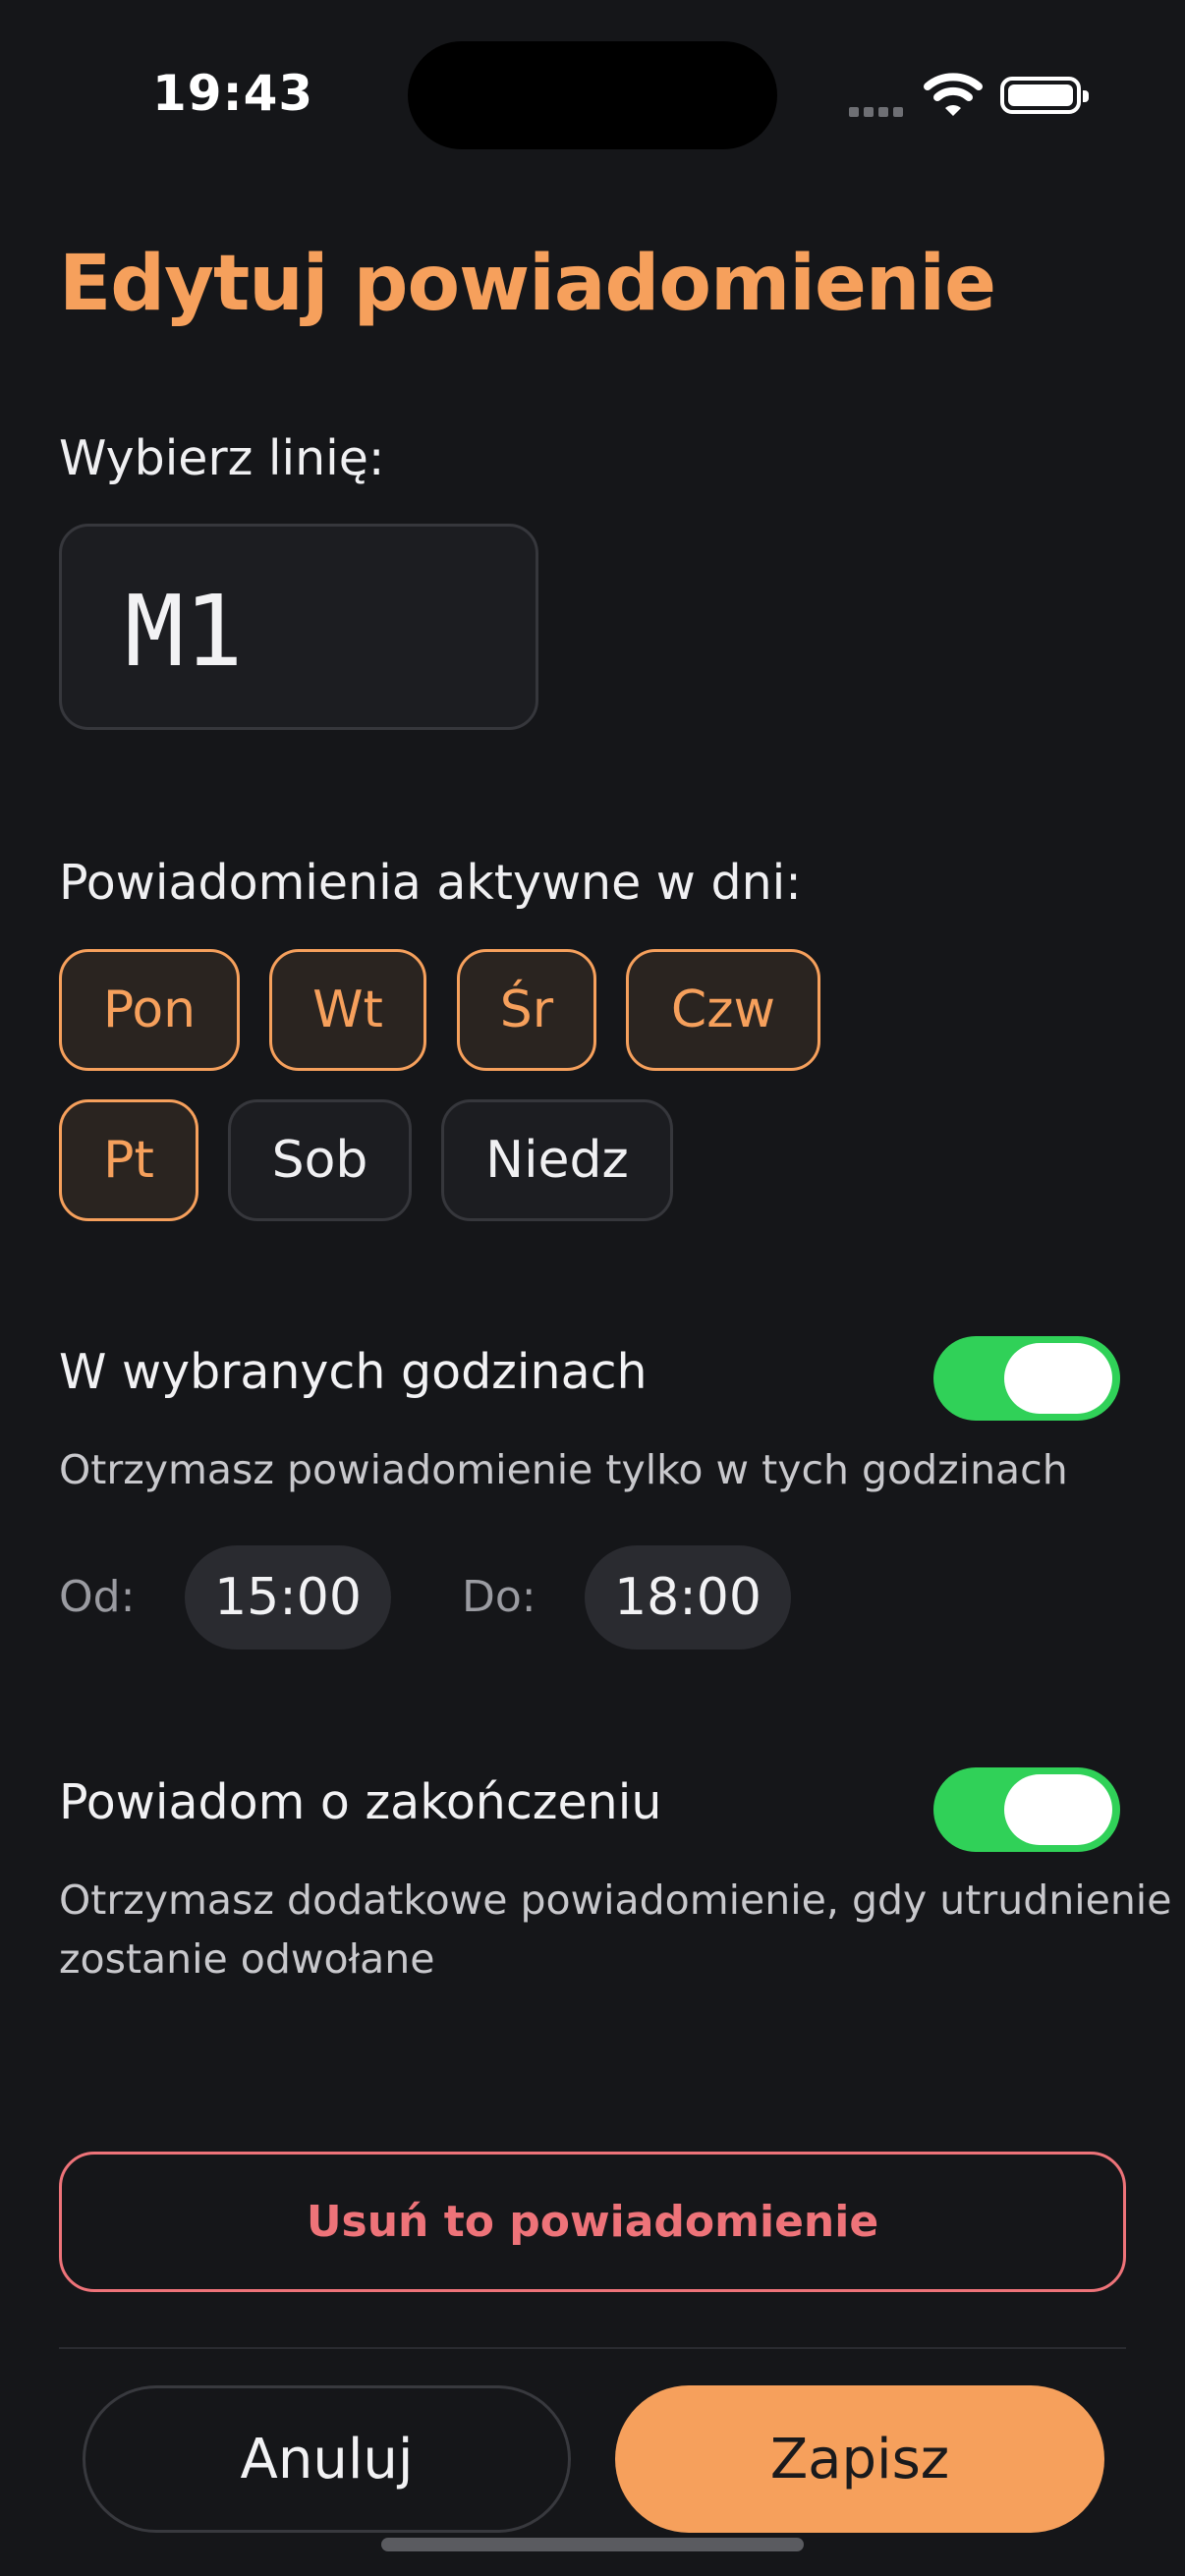 The width and height of the screenshot is (1185, 2576). What do you see at coordinates (528, 284) in the screenshot?
I see `page-title: Edytuj powiadomienie` at bounding box center [528, 284].